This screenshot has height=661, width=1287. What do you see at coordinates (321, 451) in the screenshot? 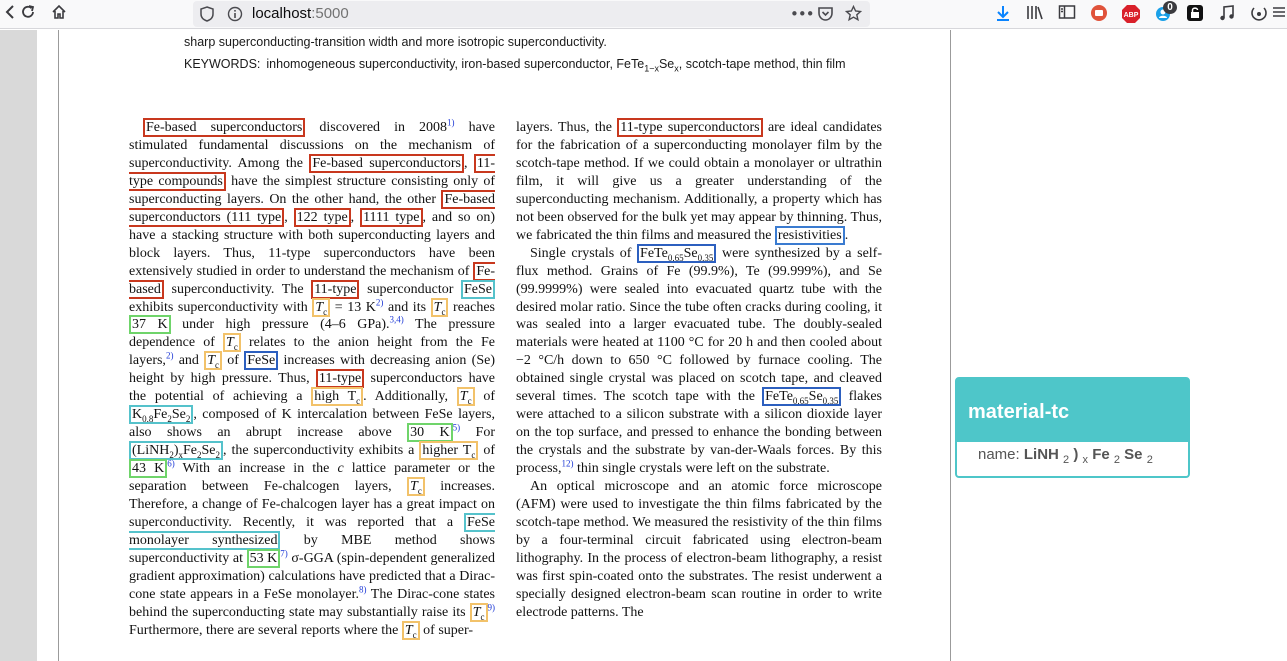
I see `text-span: , the superconductivity exhibits a` at bounding box center [321, 451].